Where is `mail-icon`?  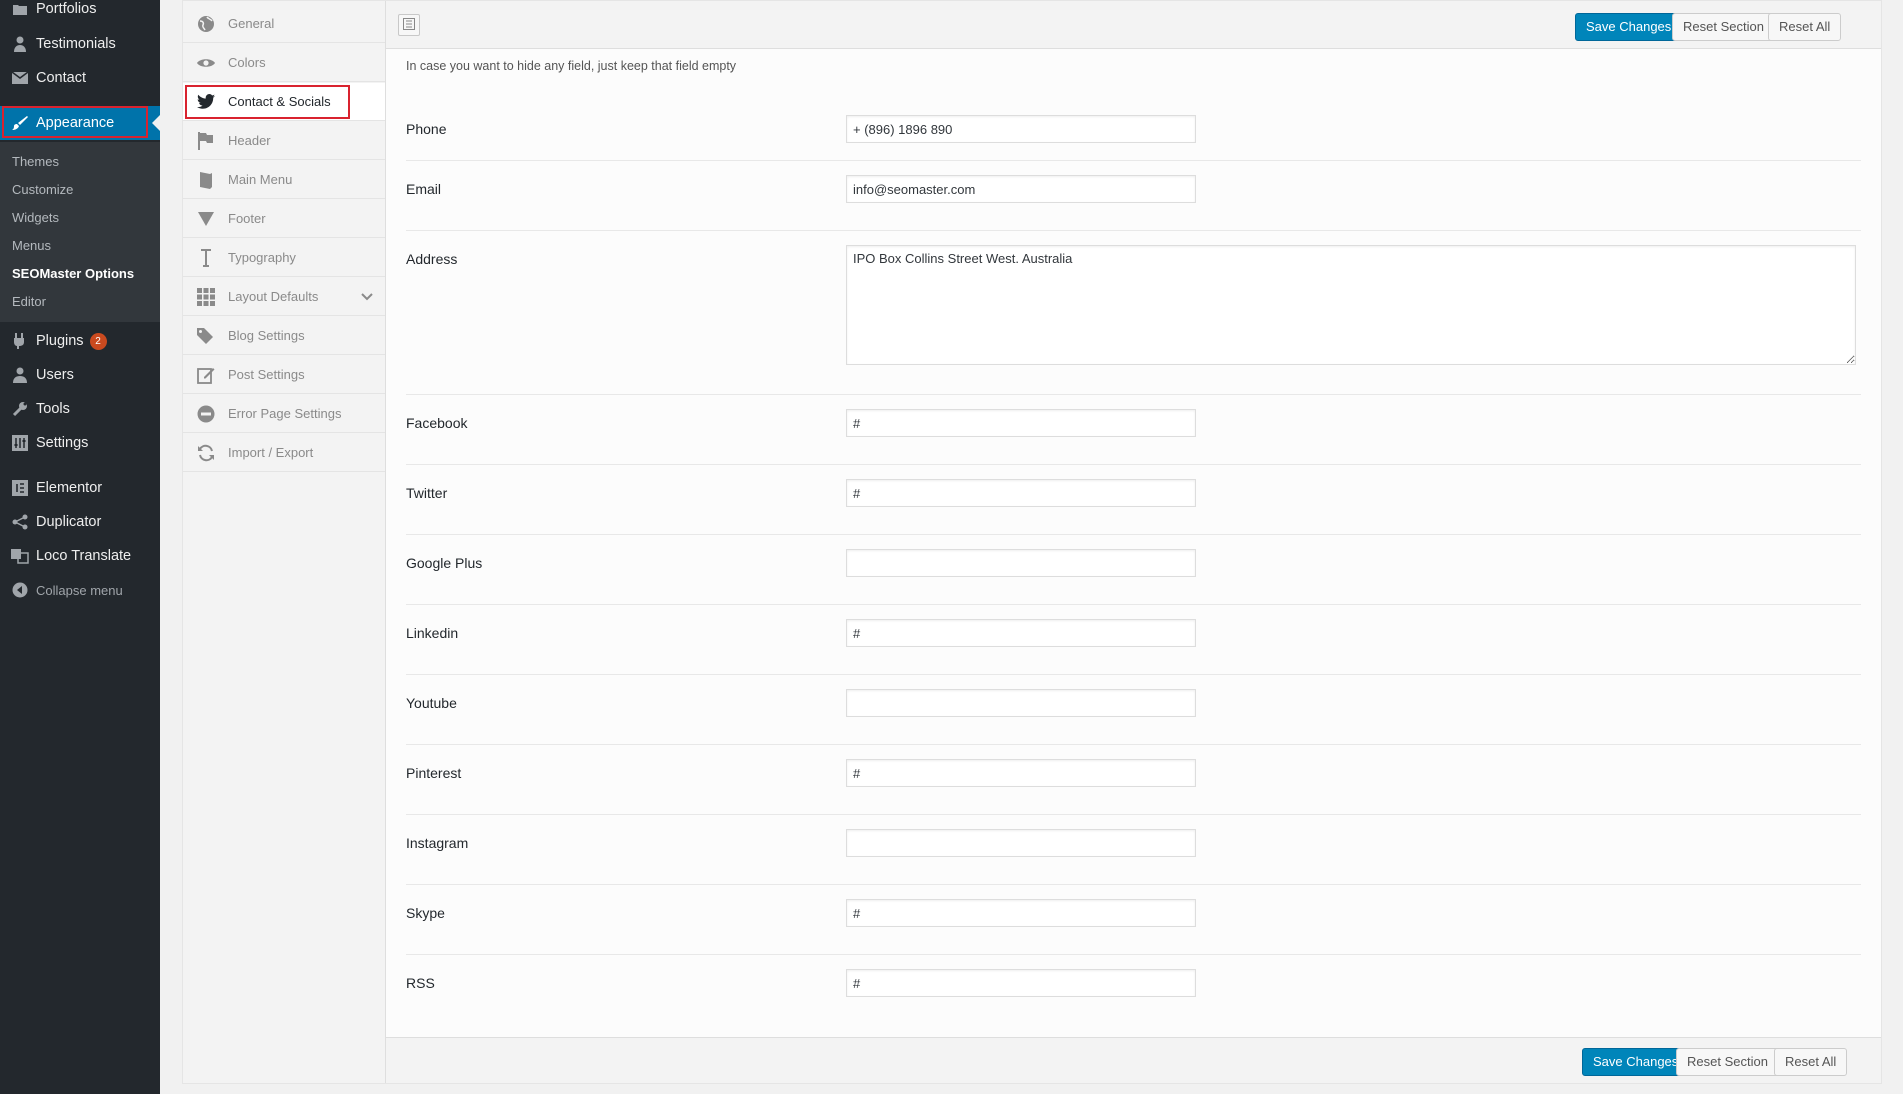
mail-icon is located at coordinates (20, 78).